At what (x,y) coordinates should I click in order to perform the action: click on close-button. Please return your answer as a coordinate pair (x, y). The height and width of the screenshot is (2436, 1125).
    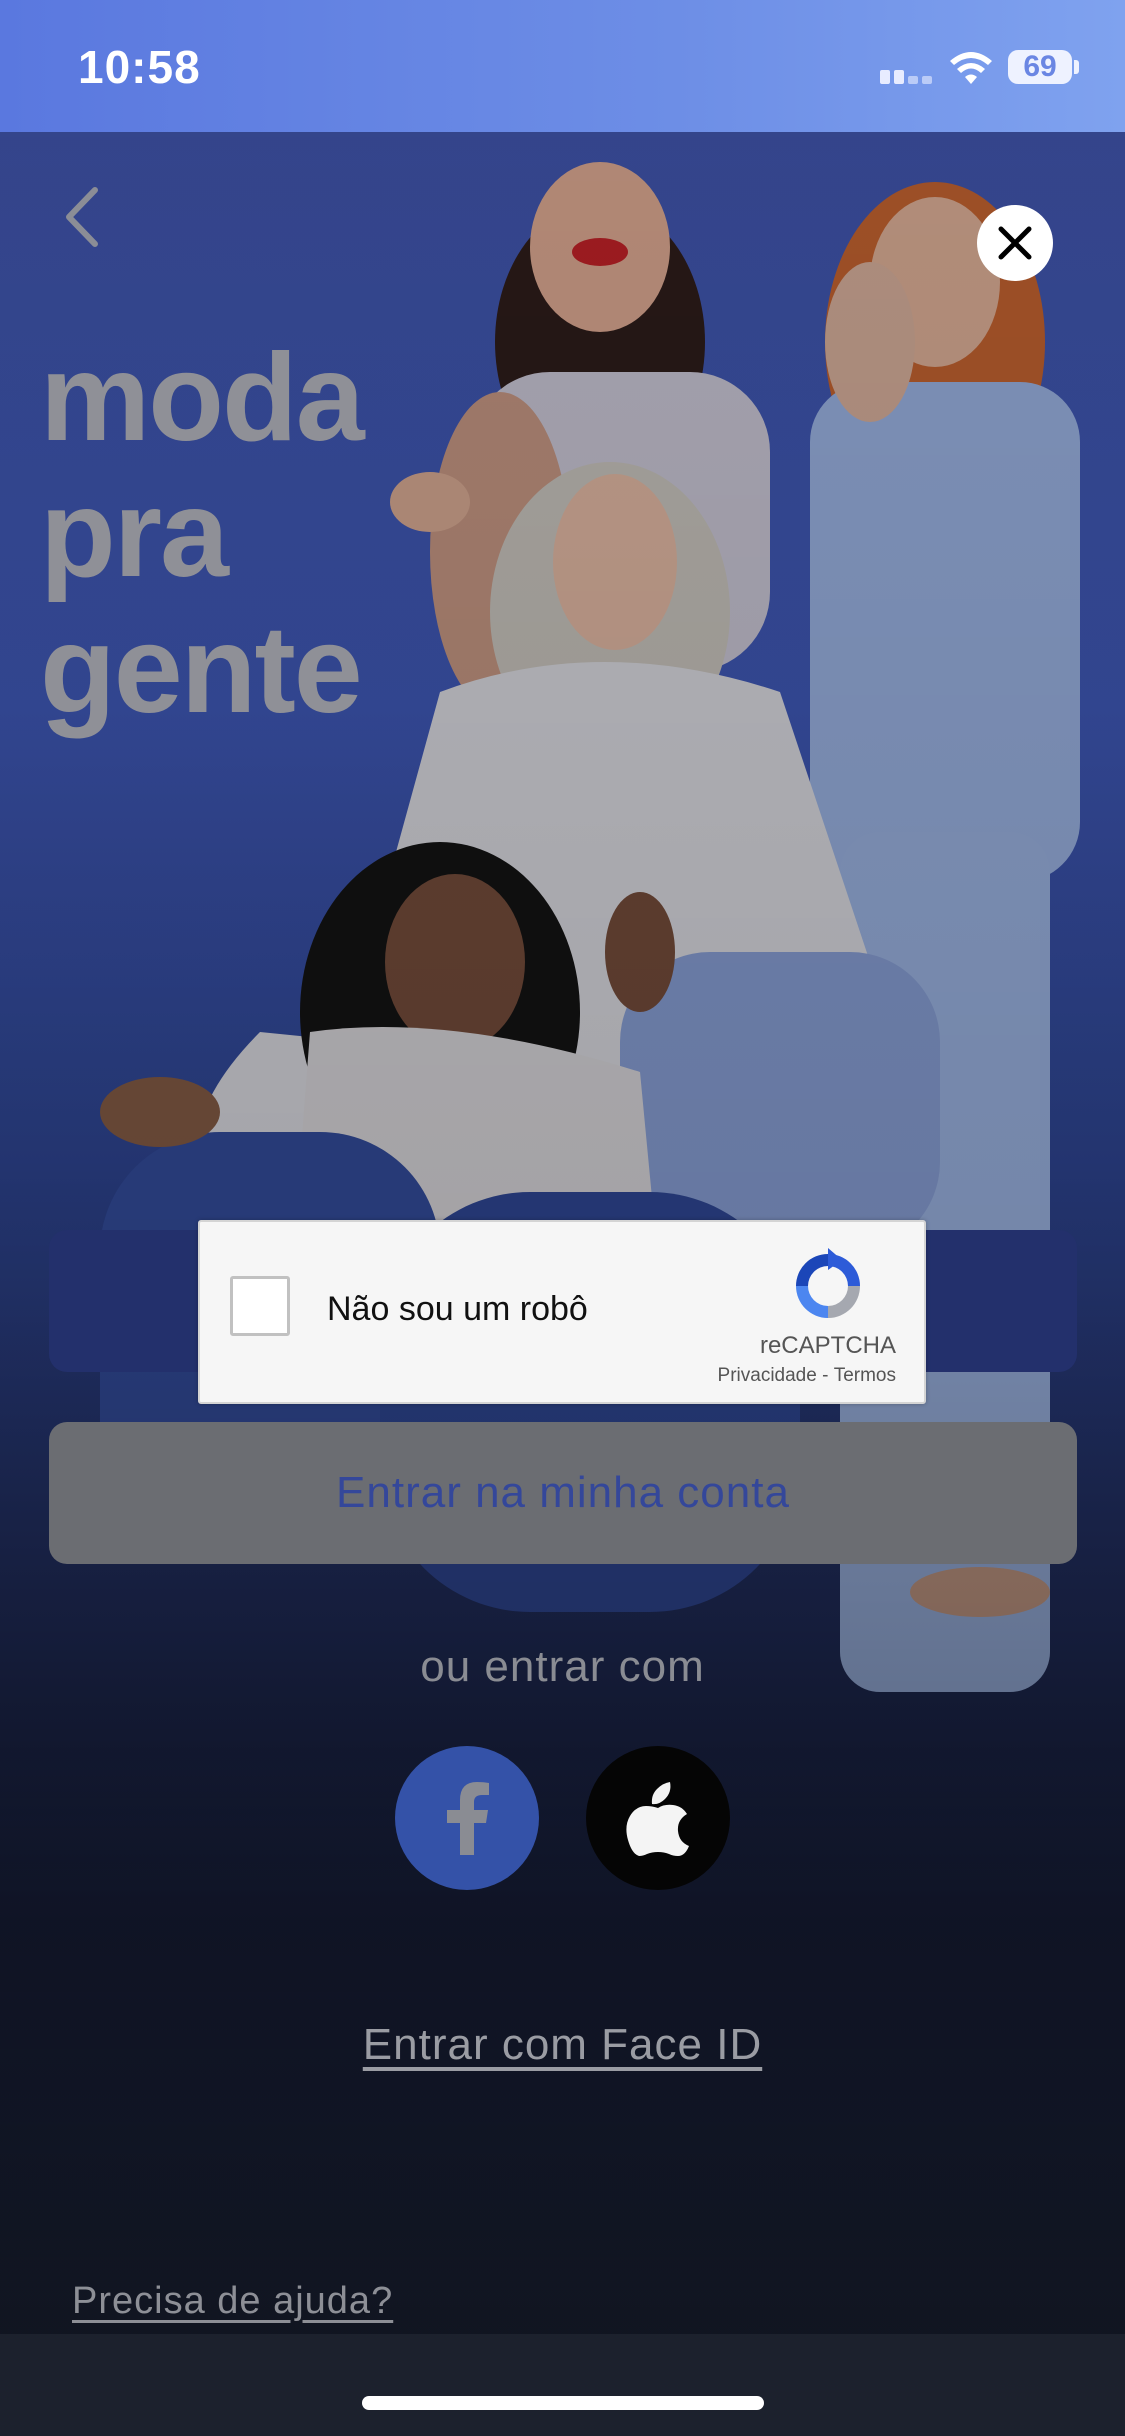
    Looking at the image, I should click on (1015, 243).